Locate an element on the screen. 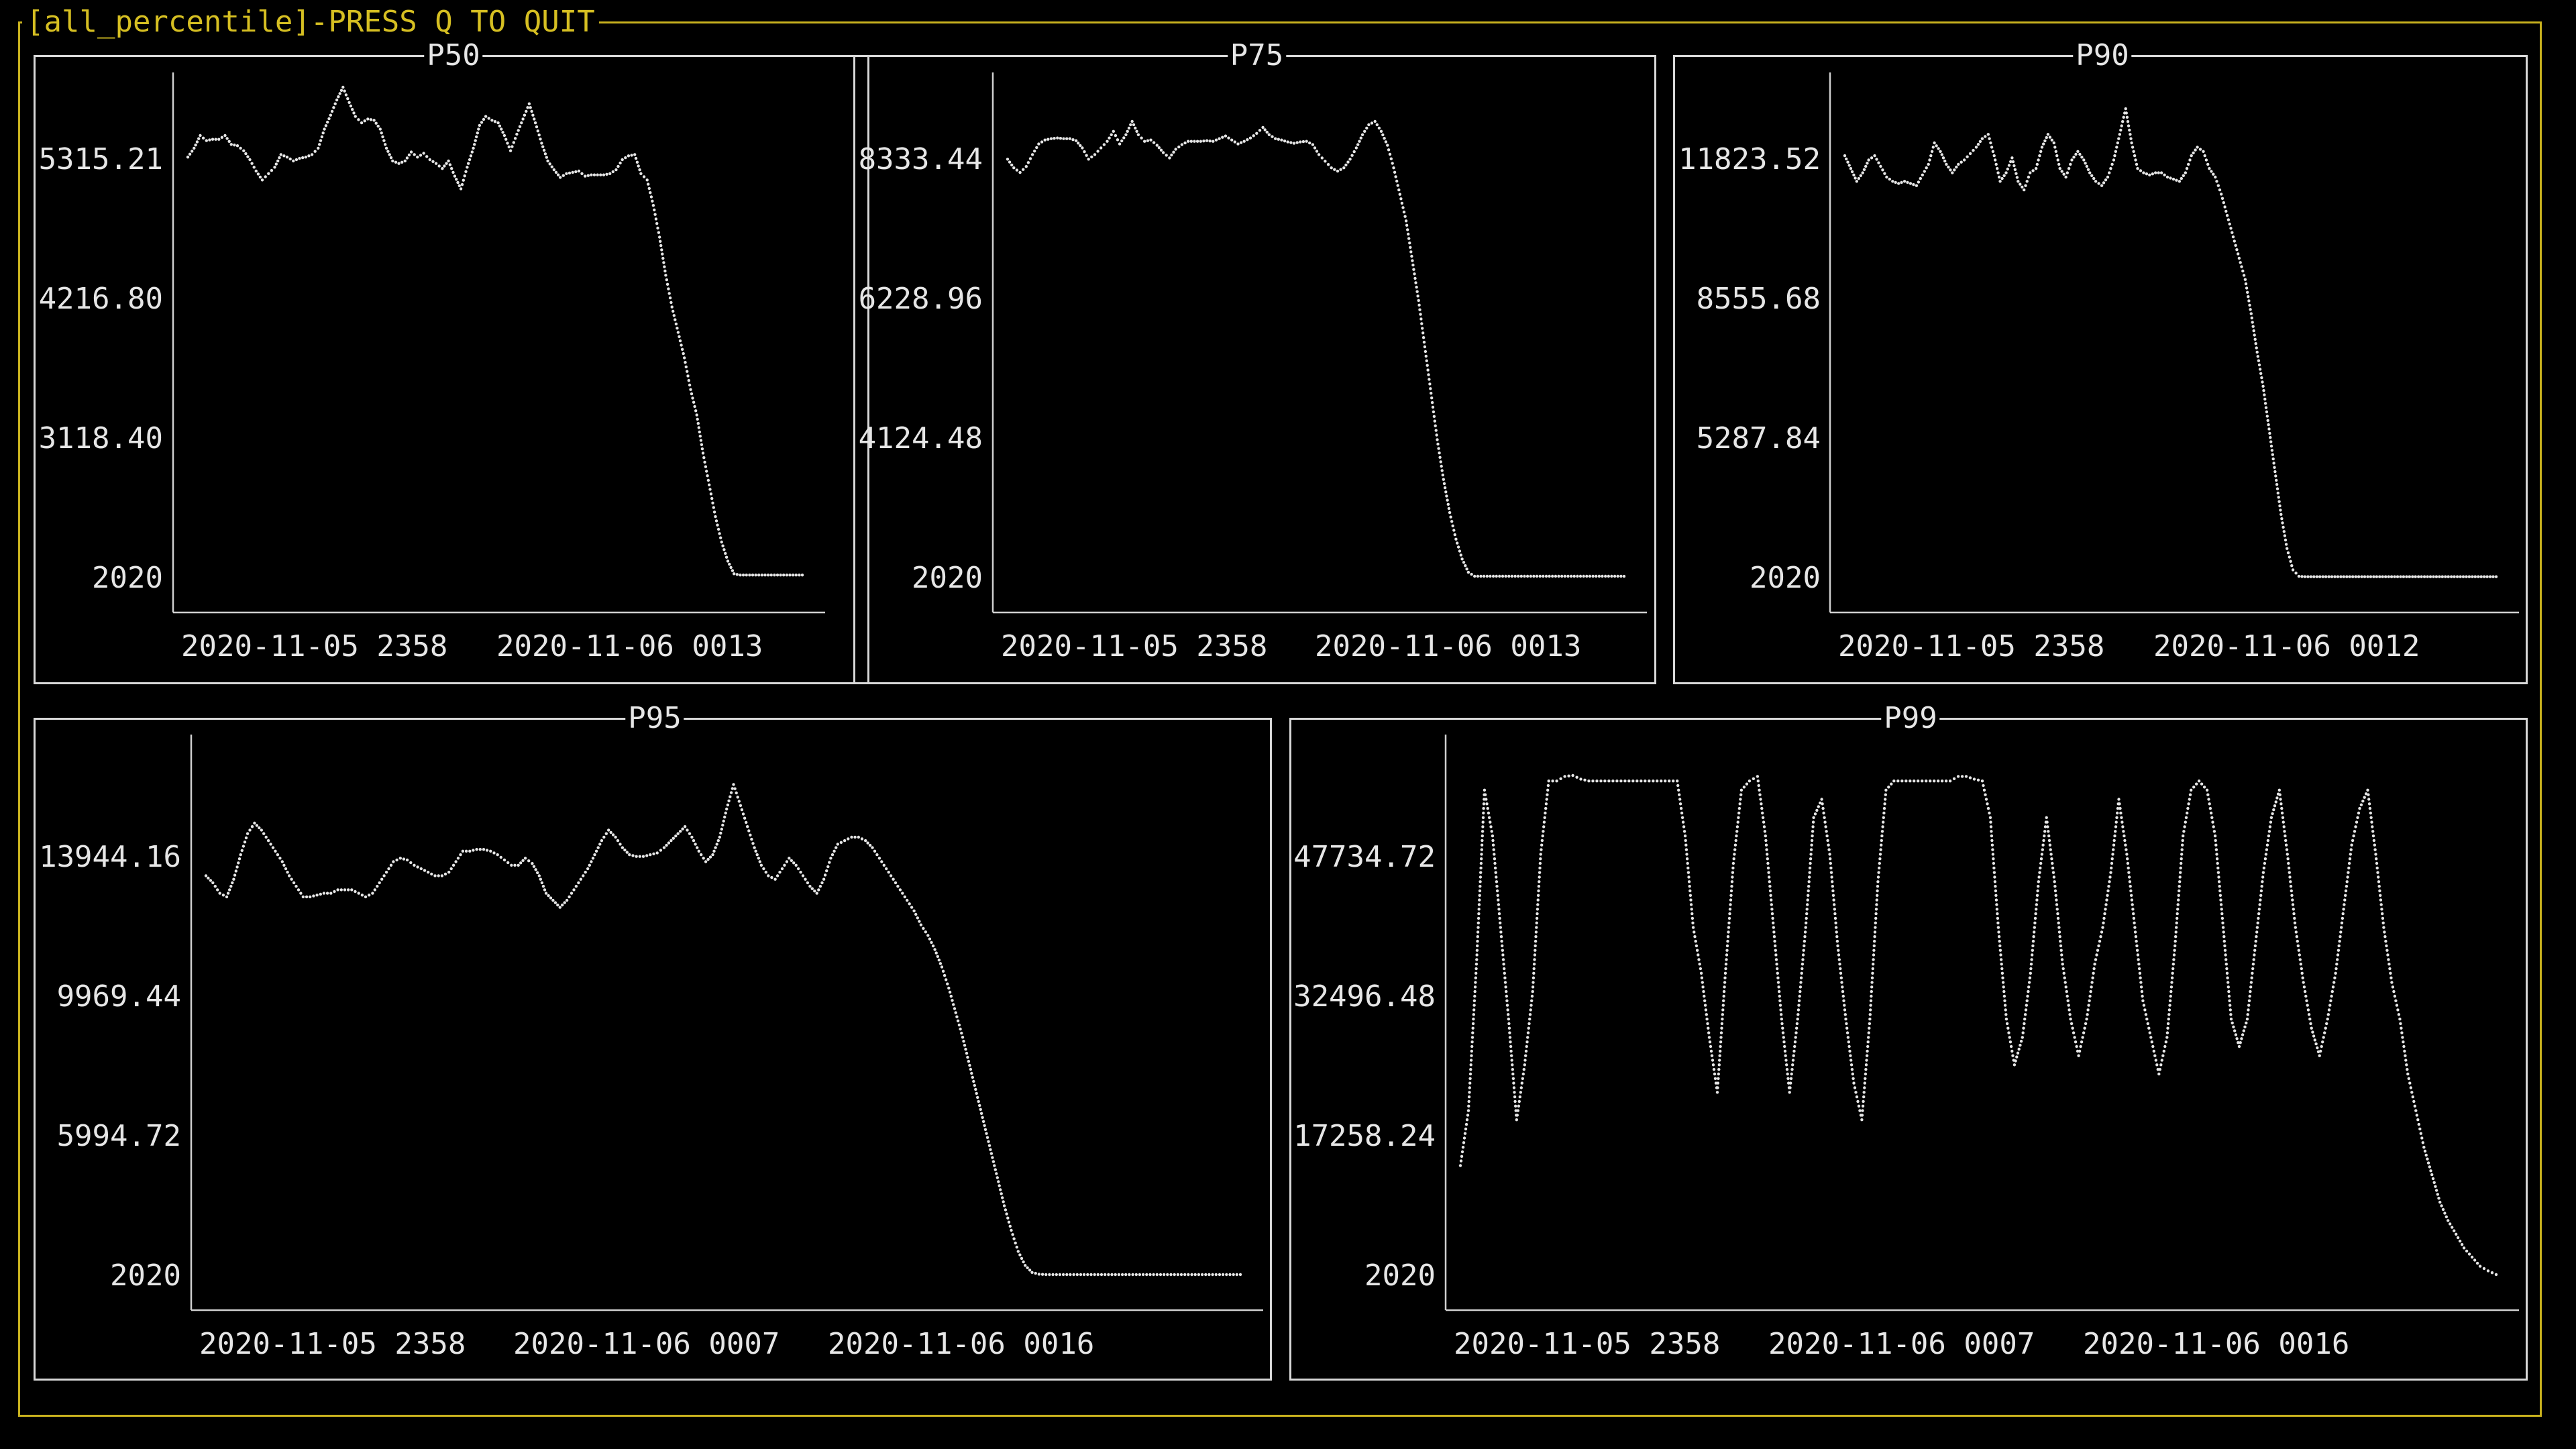 The image size is (2576, 1449). y-tick-label: 4216.80 is located at coordinates (101, 299).